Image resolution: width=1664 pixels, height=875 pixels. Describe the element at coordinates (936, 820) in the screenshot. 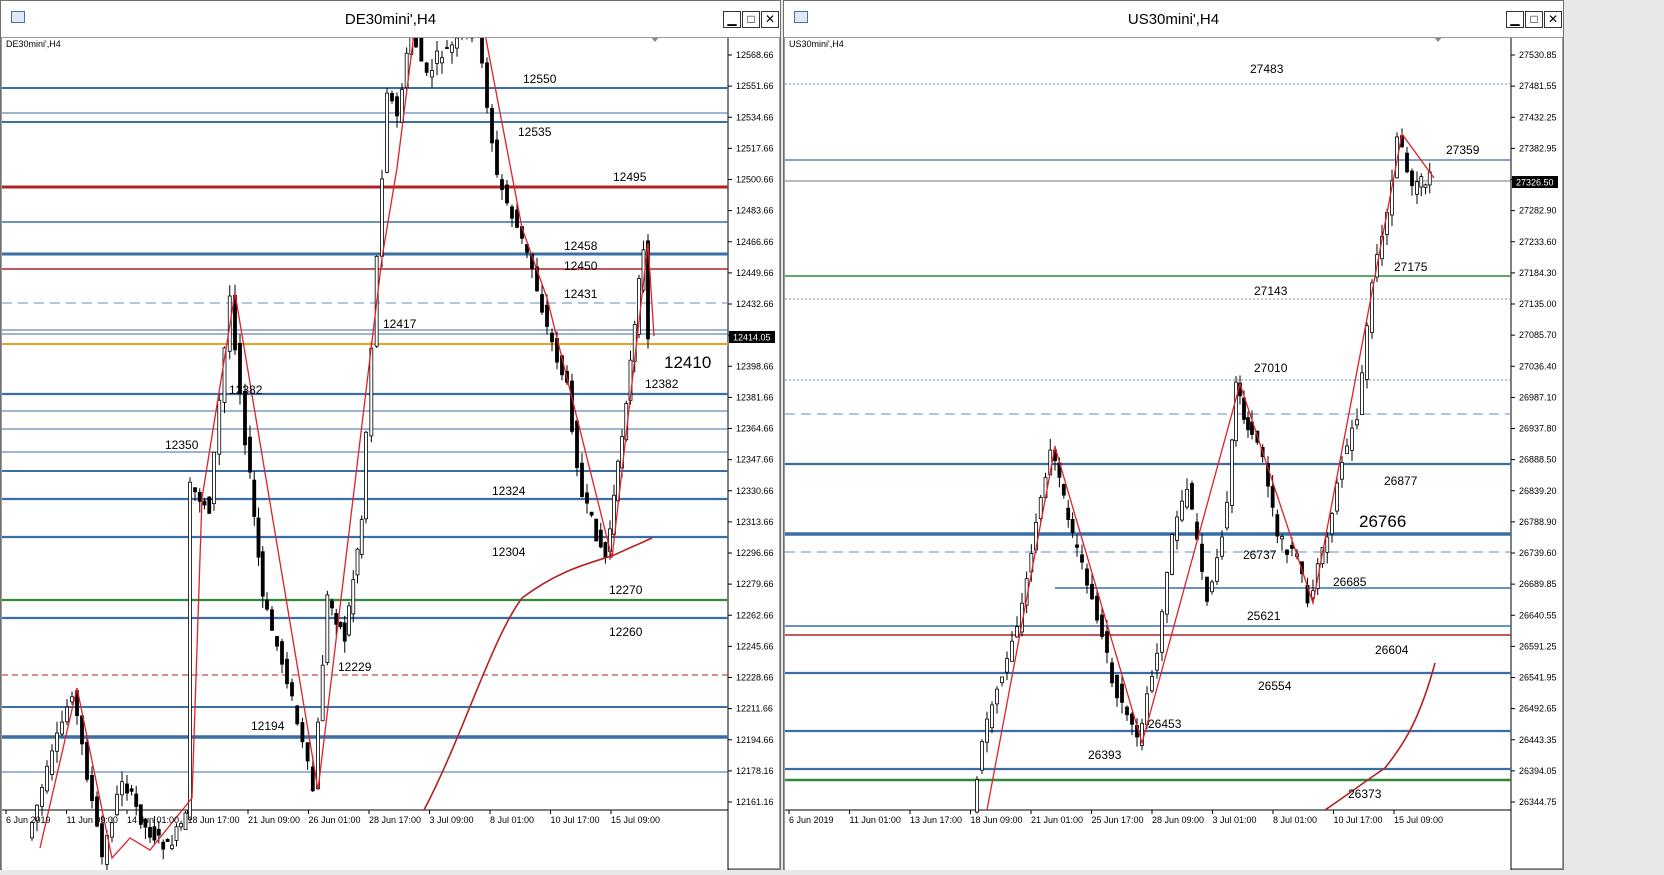

I see `time-axis-label: 13 Jun 17:00` at that location.